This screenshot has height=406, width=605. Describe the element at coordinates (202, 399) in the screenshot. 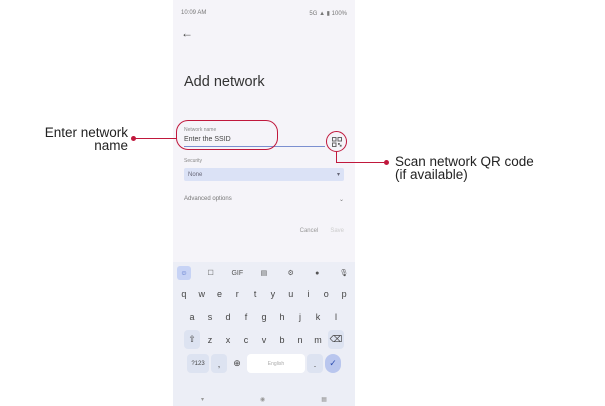

I see `nav-back-icon: ▾` at that location.